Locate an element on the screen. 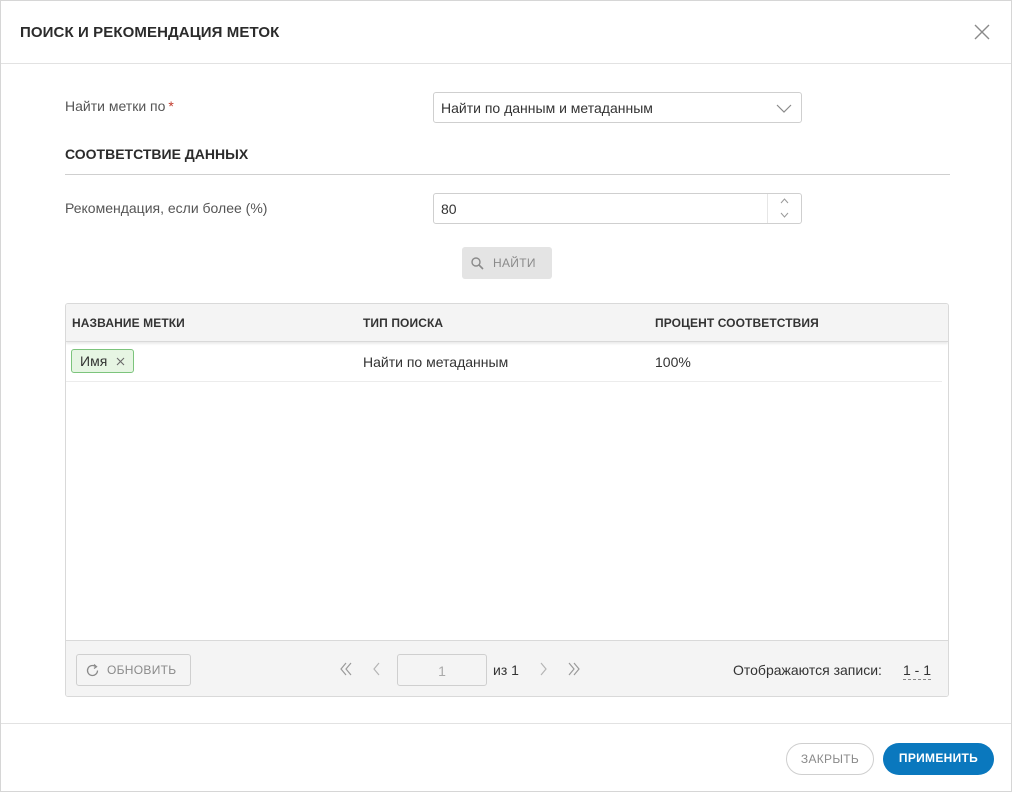 This screenshot has height=792, width=1012. close-button-label: ЗАКРЫТЬ is located at coordinates (830, 759).